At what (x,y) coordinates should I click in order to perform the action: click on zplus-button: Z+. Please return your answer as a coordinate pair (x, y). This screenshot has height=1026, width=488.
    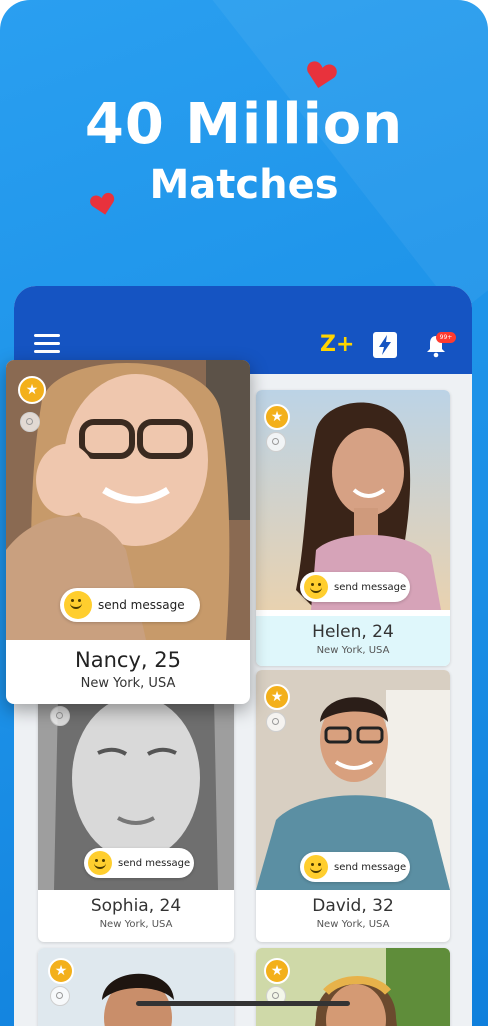
    Looking at the image, I should click on (337, 344).